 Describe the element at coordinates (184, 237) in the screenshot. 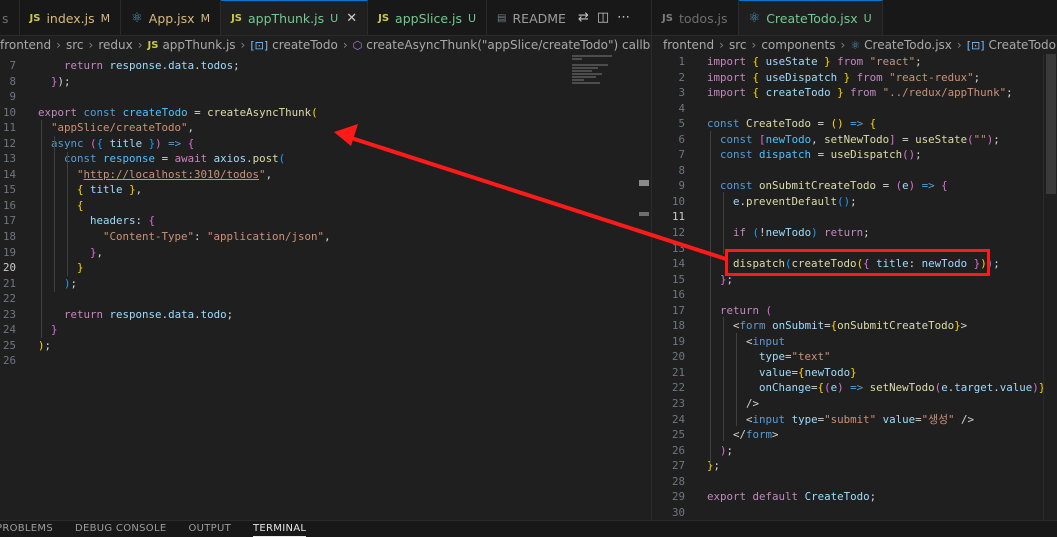

I see `line-content: "Content-Type": "application/json",` at that location.